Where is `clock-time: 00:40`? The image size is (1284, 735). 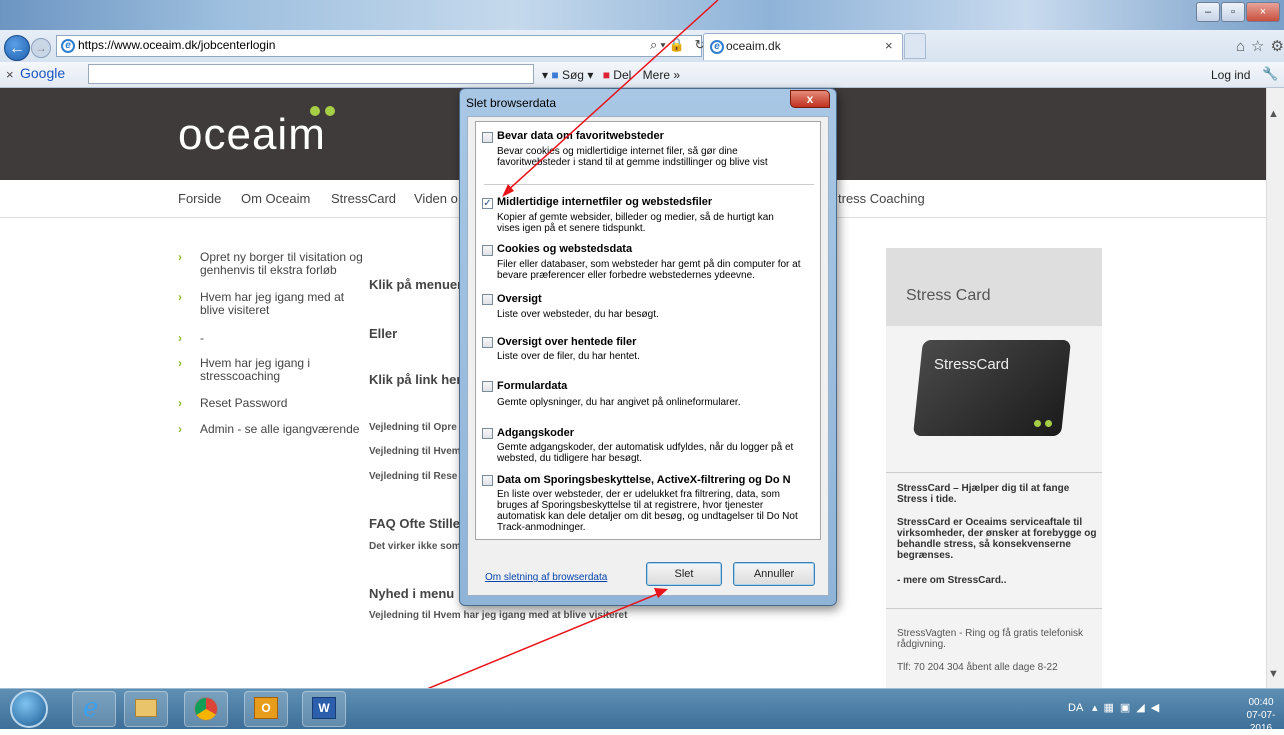
clock-time: 00:40 is located at coordinates (1261, 702).